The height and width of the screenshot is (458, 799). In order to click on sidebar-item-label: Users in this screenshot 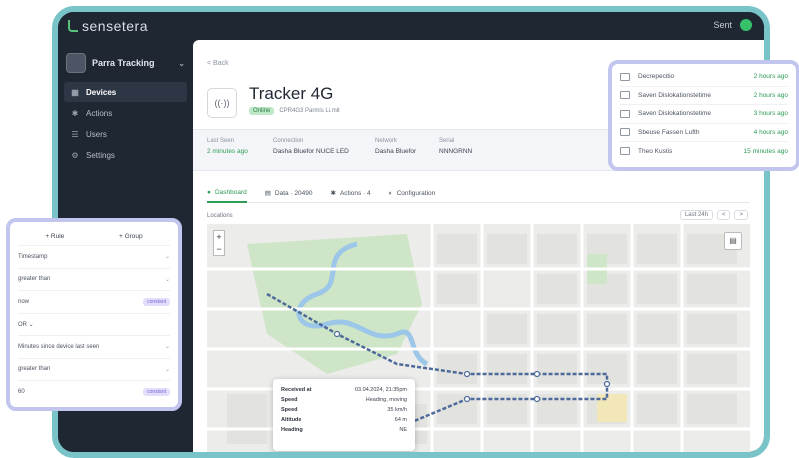, I will do `click(96, 134)`.